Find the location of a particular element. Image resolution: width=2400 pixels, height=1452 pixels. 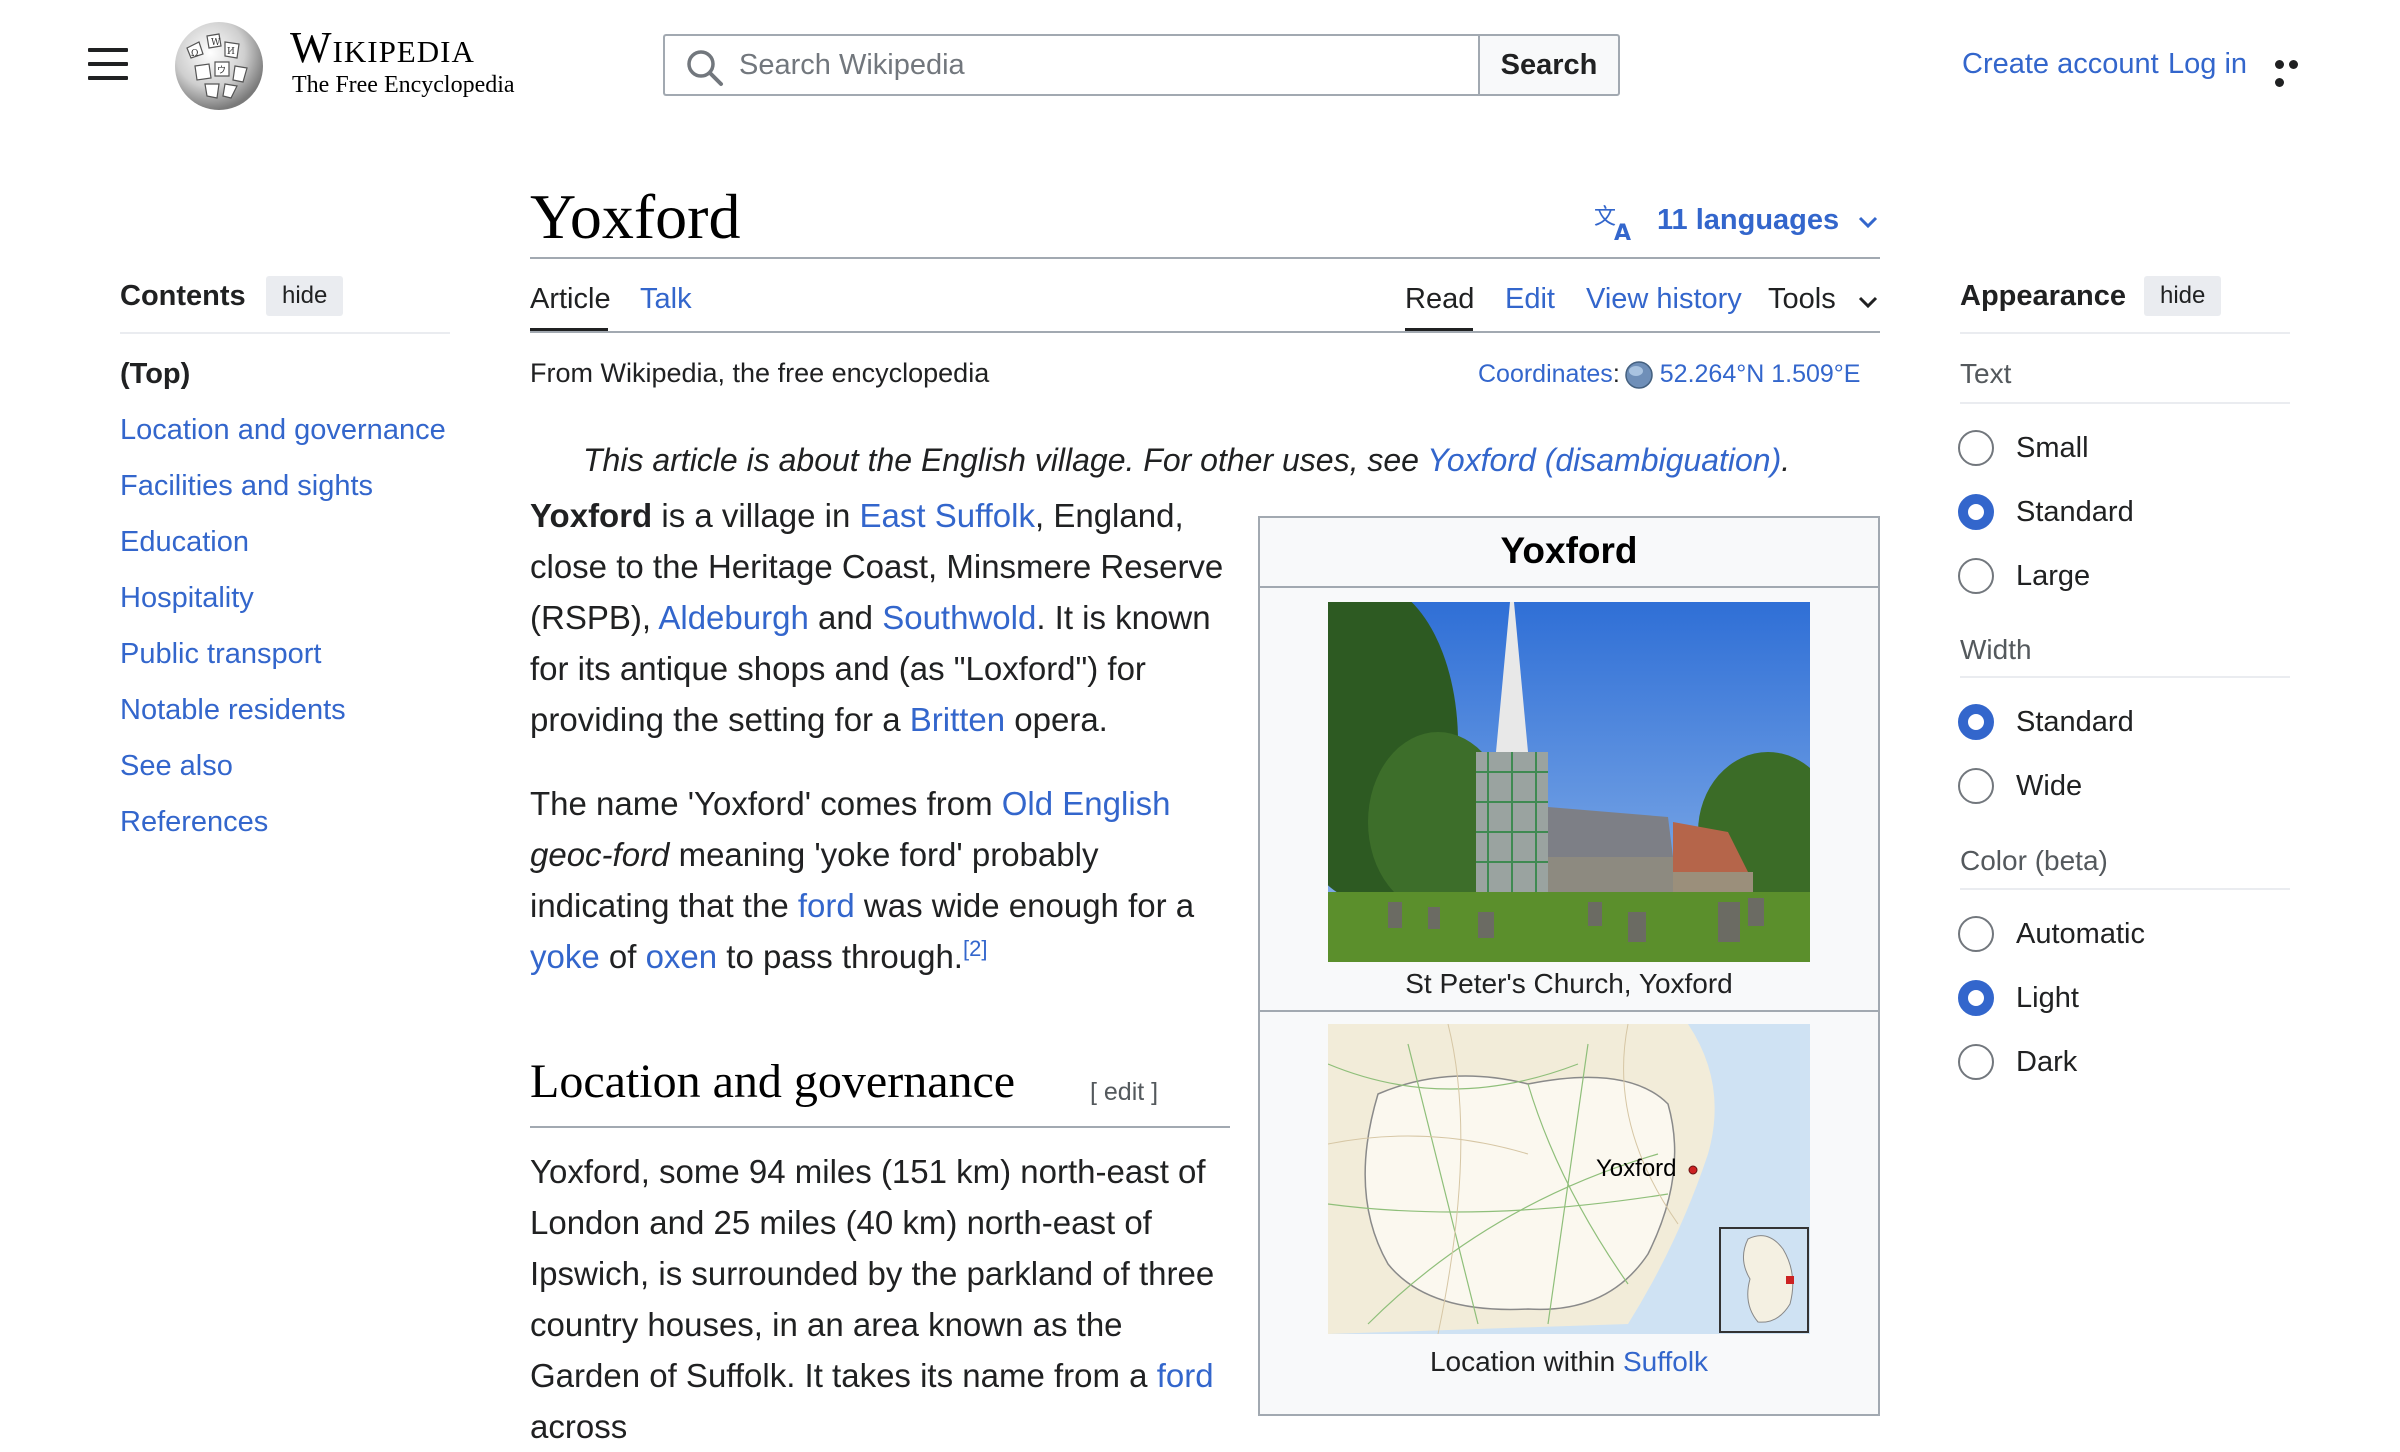

section-edit-link: [ edit ] is located at coordinates (1124, 1092).